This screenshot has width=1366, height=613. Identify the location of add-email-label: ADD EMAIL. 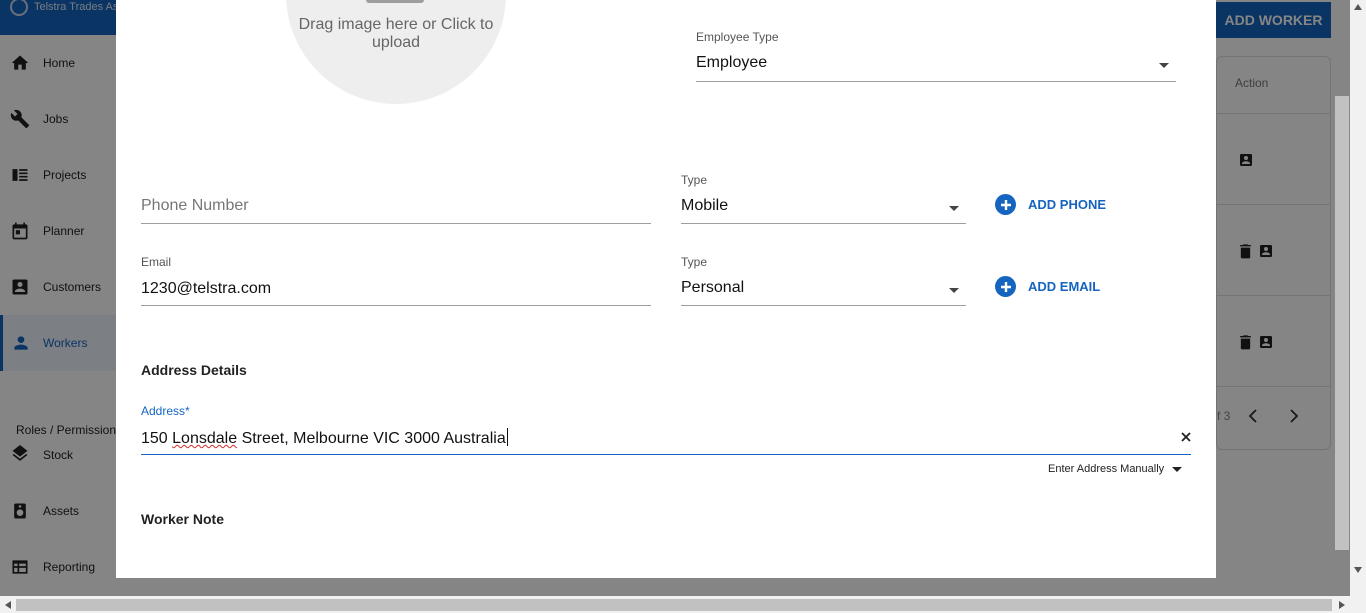
(1064, 286).